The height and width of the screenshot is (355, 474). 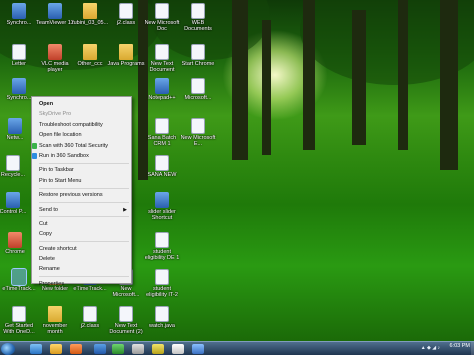 I want to click on desktop-icon-vlc: VLC media player, so click(x=55, y=58).